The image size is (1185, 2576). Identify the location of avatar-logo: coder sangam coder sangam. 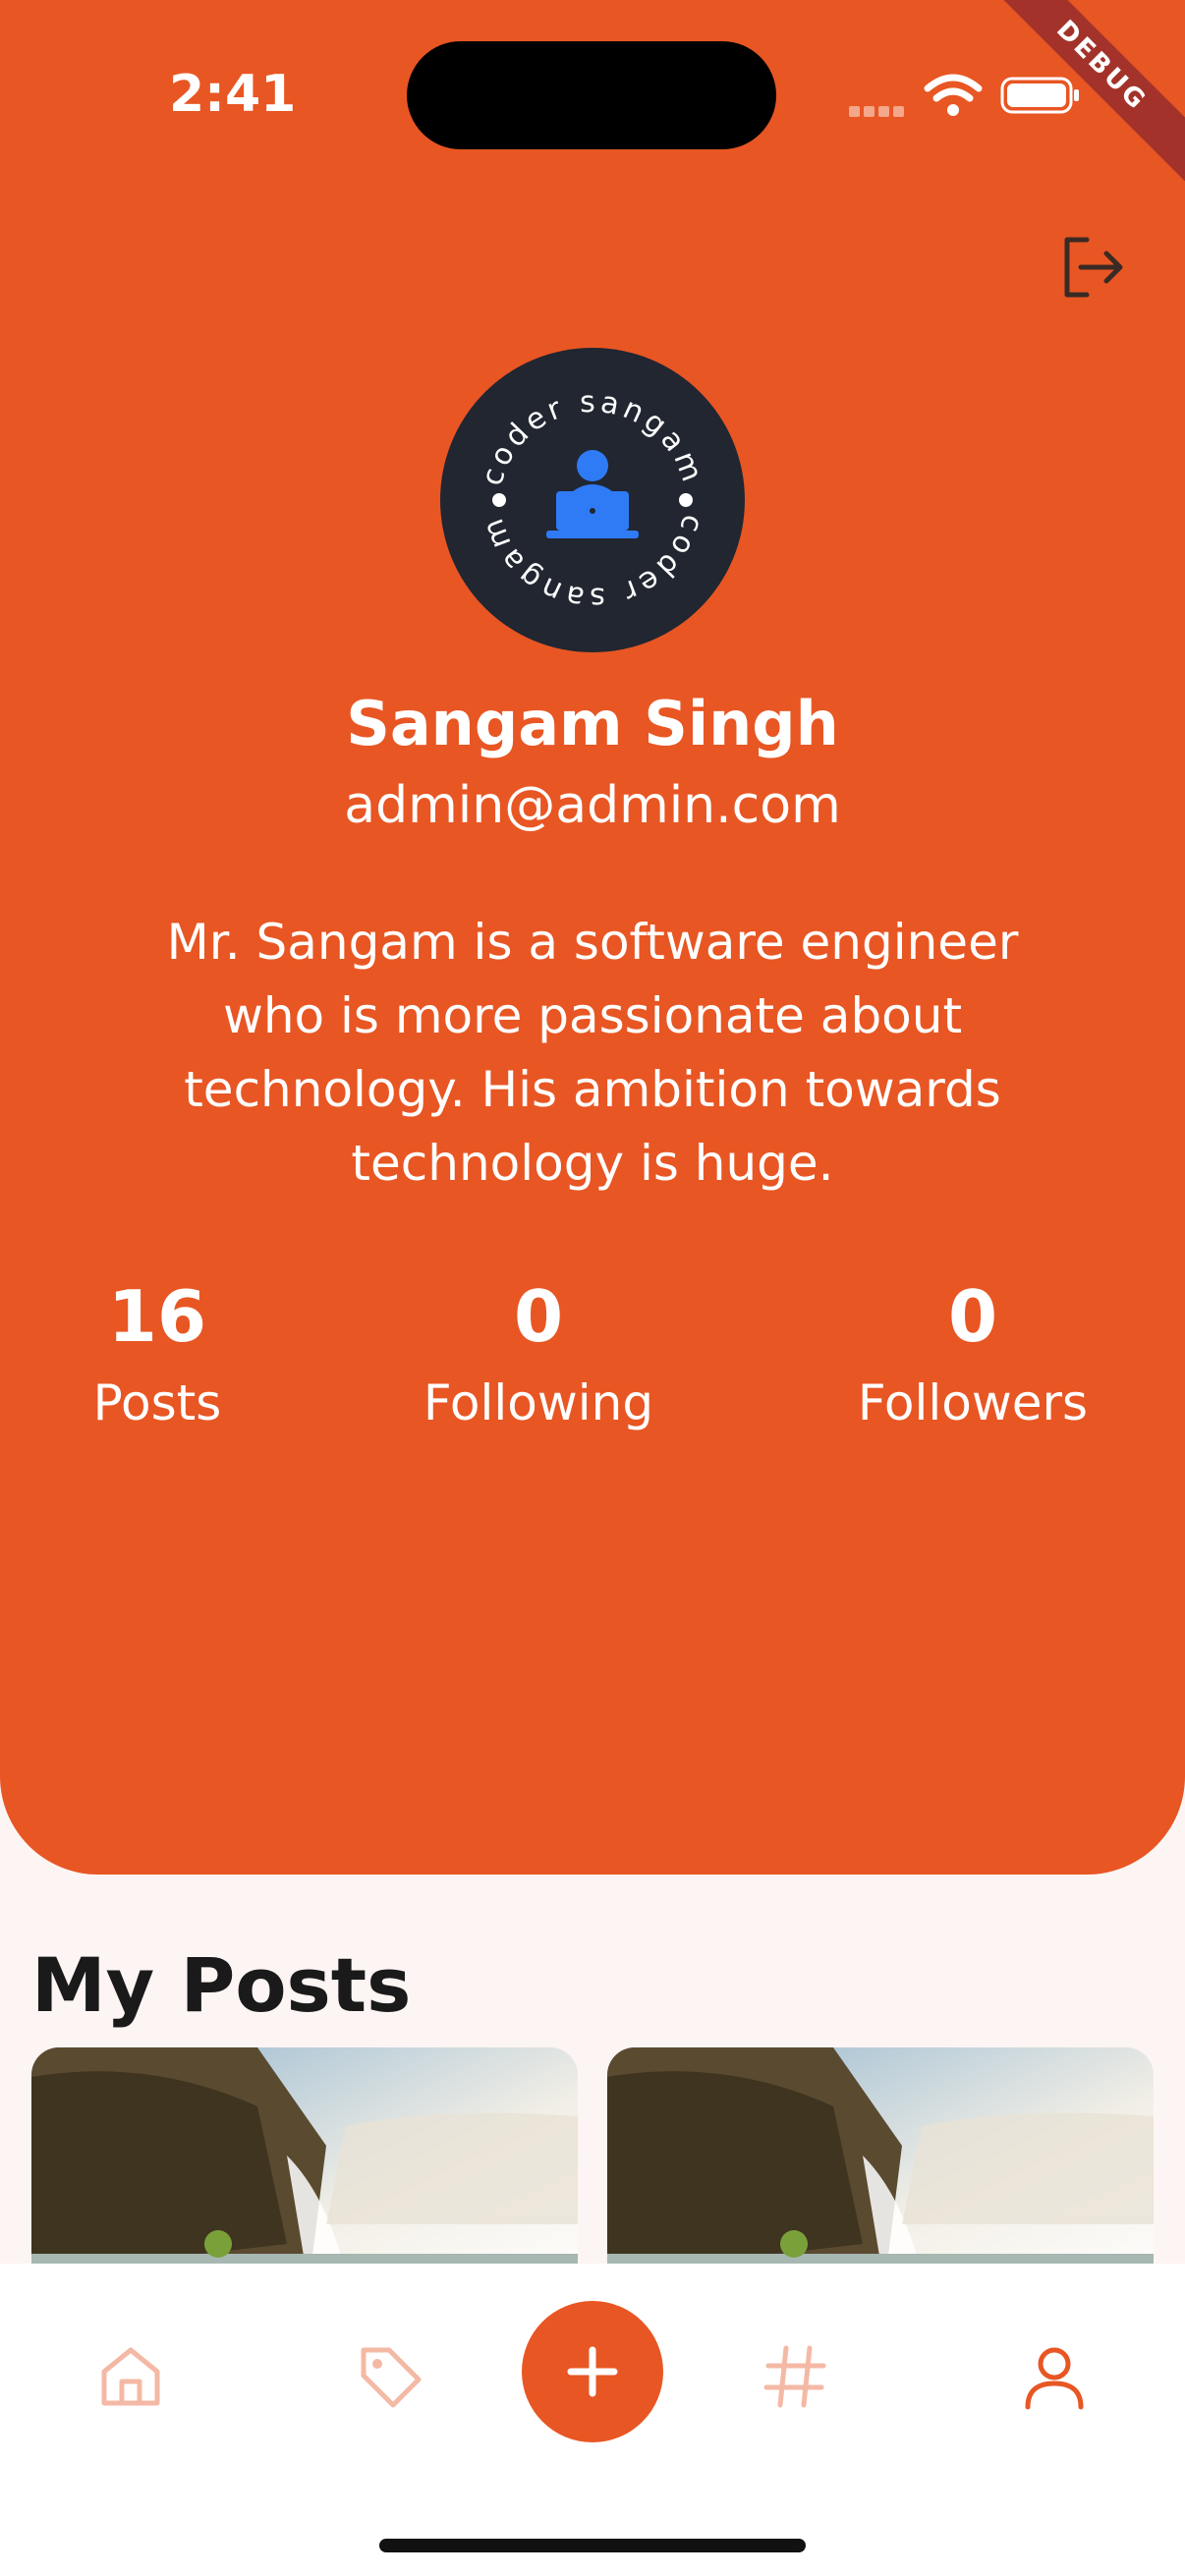
(591, 500).